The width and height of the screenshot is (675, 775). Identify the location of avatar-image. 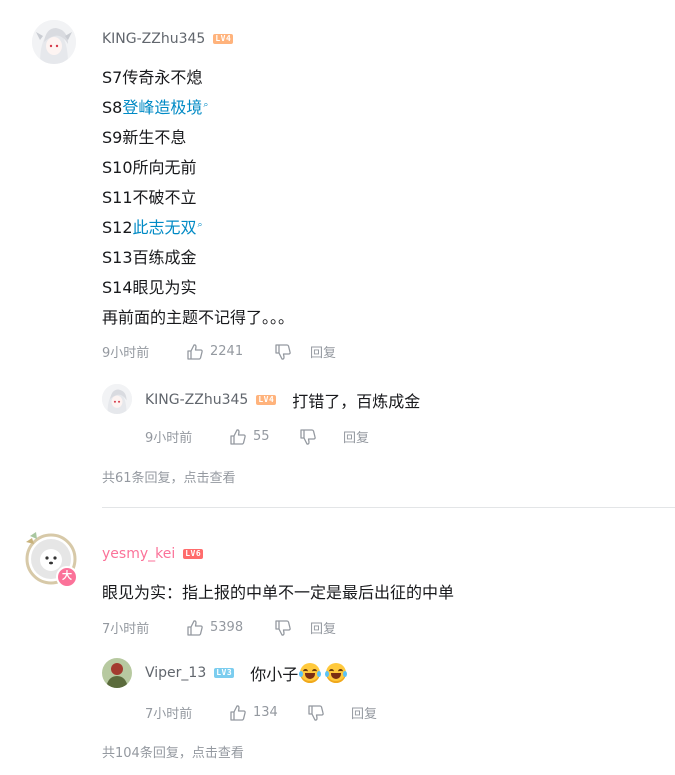
(117, 673).